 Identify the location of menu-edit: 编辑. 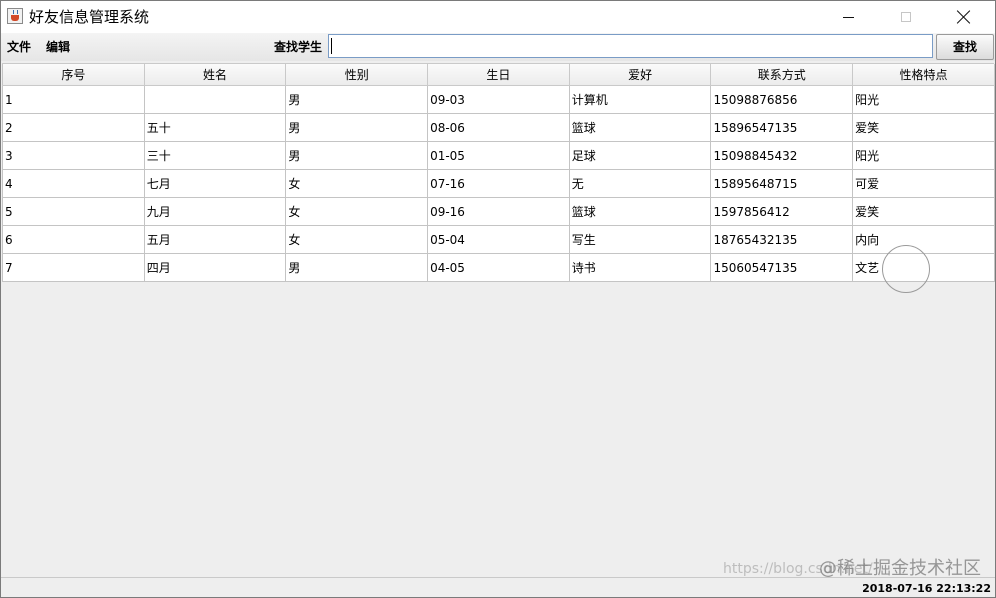
(58, 47).